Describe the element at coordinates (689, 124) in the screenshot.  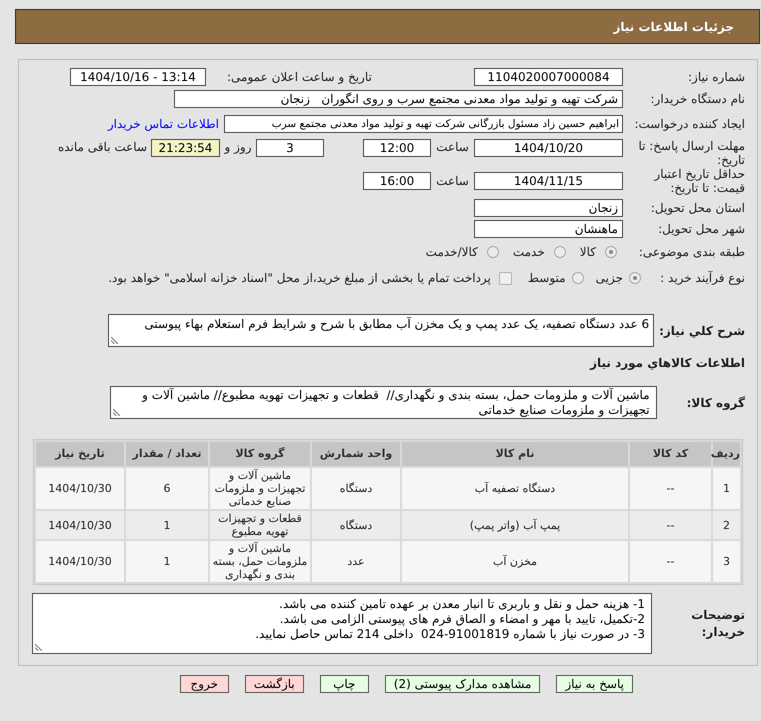
I see `field-label: ایجاد کننده درخواست:` at that location.